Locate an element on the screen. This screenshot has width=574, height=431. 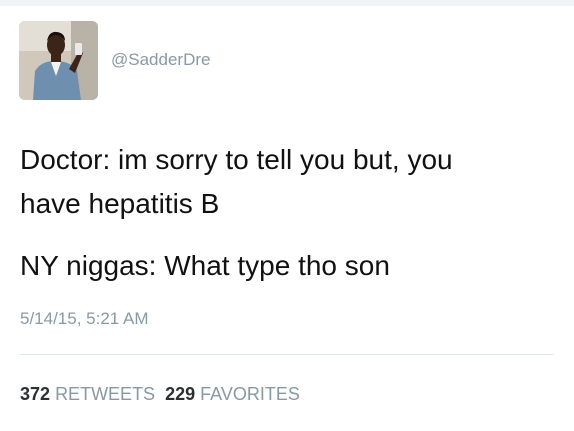
retweets-stat: 372 RETWEETS is located at coordinates (87, 394).